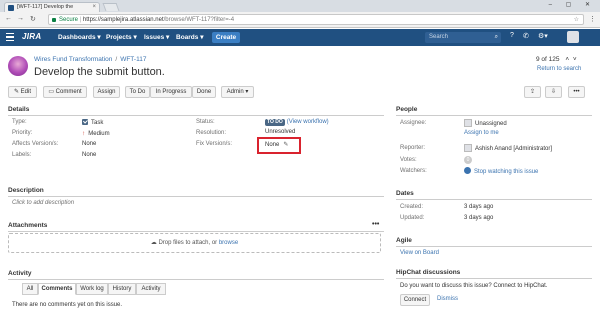 This screenshot has height=318, width=600. What do you see at coordinates (26, 190) in the screenshot?
I see `description-heading: Description` at bounding box center [26, 190].